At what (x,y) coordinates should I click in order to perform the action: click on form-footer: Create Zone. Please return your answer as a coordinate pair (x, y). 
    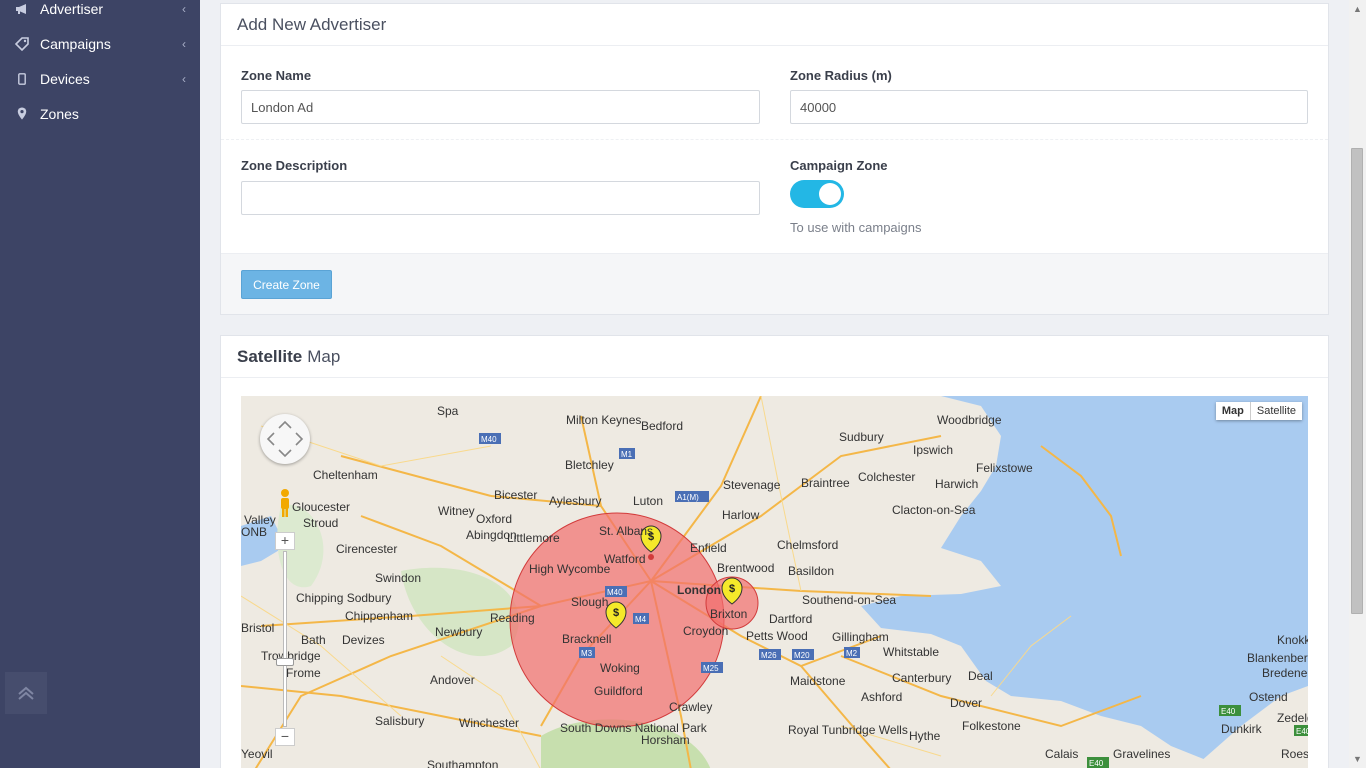
    Looking at the image, I should click on (774, 283).